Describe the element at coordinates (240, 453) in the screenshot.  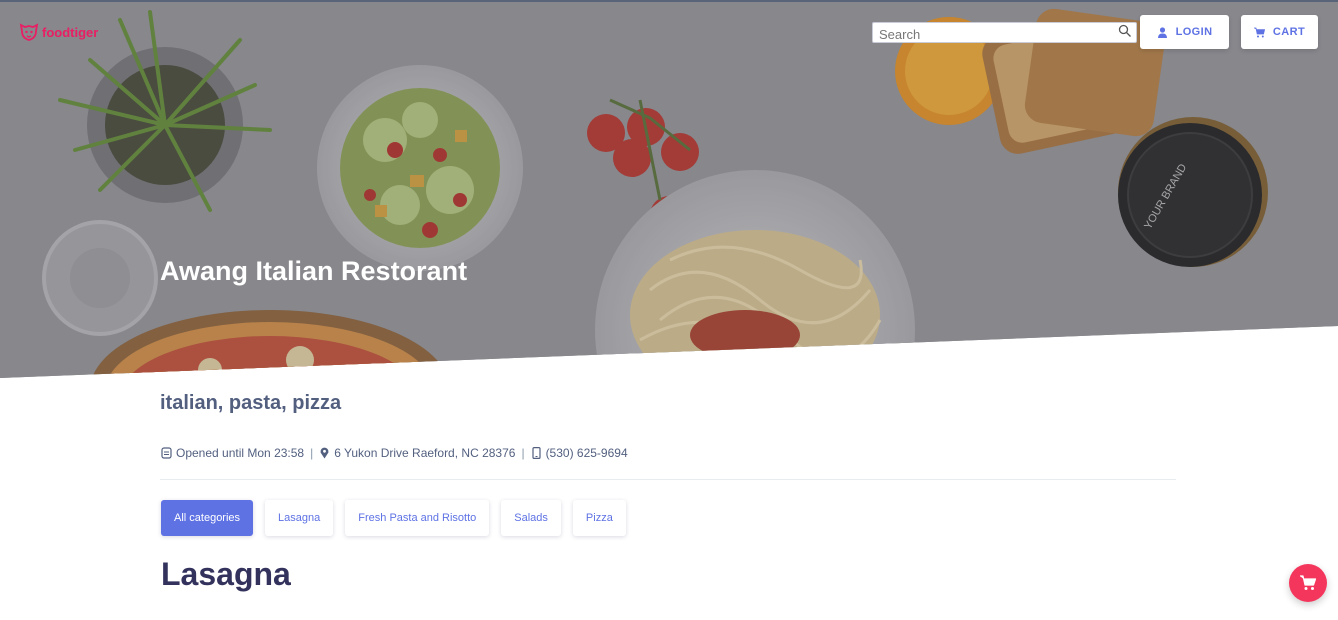
I see `opening-hours: Opened until Mon 23:58` at that location.